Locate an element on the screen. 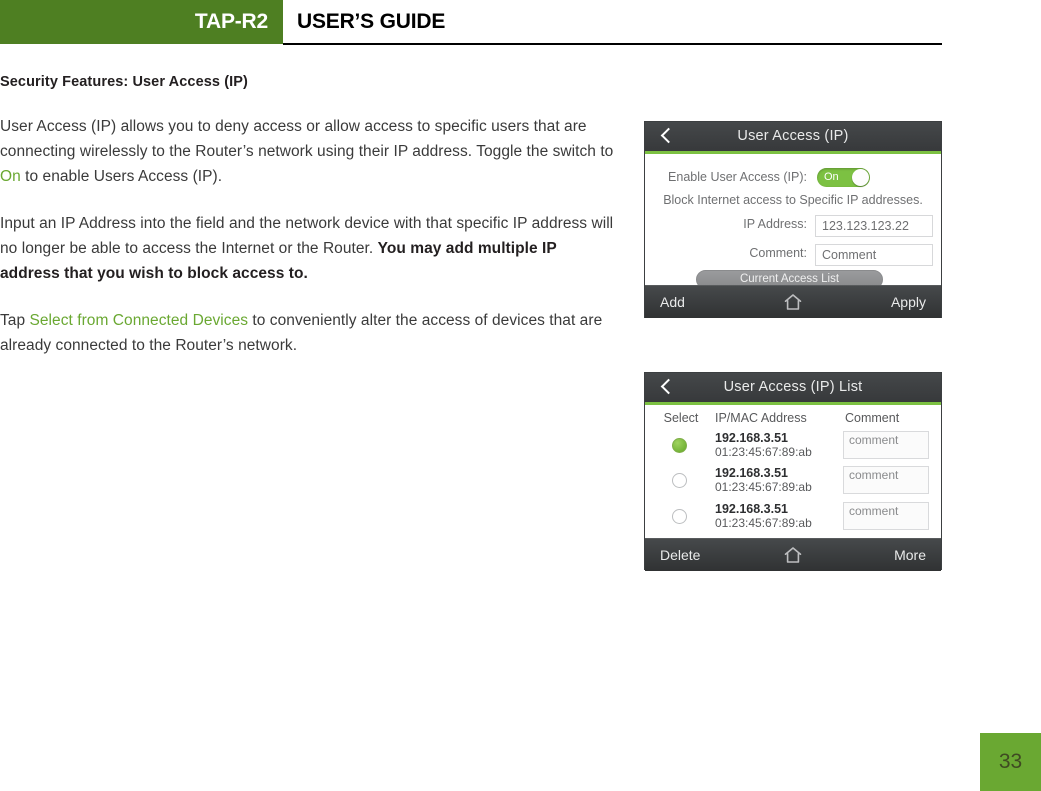 The image size is (1041, 791). panel-title-user-access: User Access (IP) is located at coordinates (793, 136).